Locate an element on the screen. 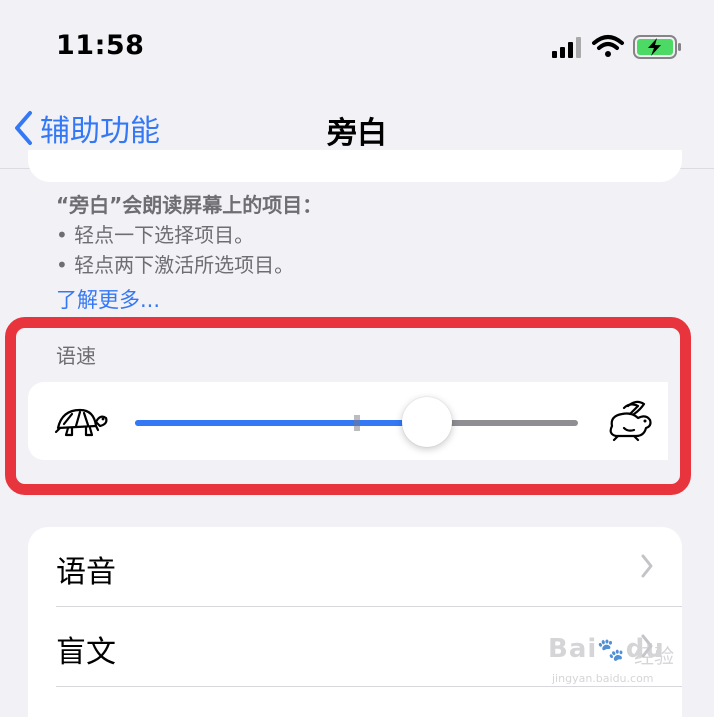 Image resolution: width=714 pixels, height=717 pixels. paw-icon: 🐾 is located at coordinates (611, 650).